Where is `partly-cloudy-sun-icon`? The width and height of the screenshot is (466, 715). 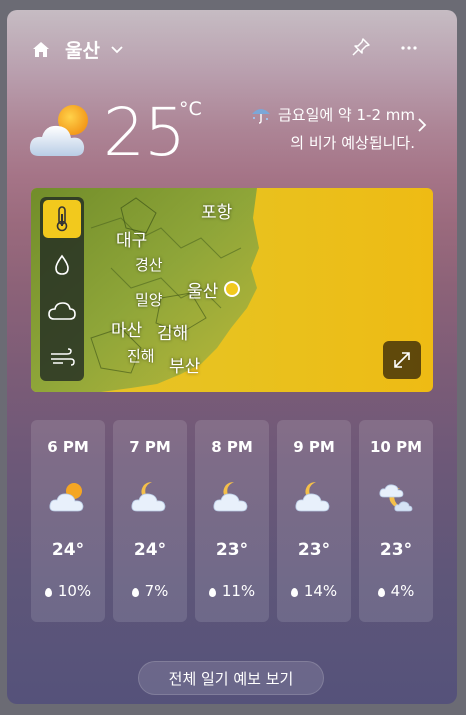
partly-cloudy-sun-icon is located at coordinates (68, 499).